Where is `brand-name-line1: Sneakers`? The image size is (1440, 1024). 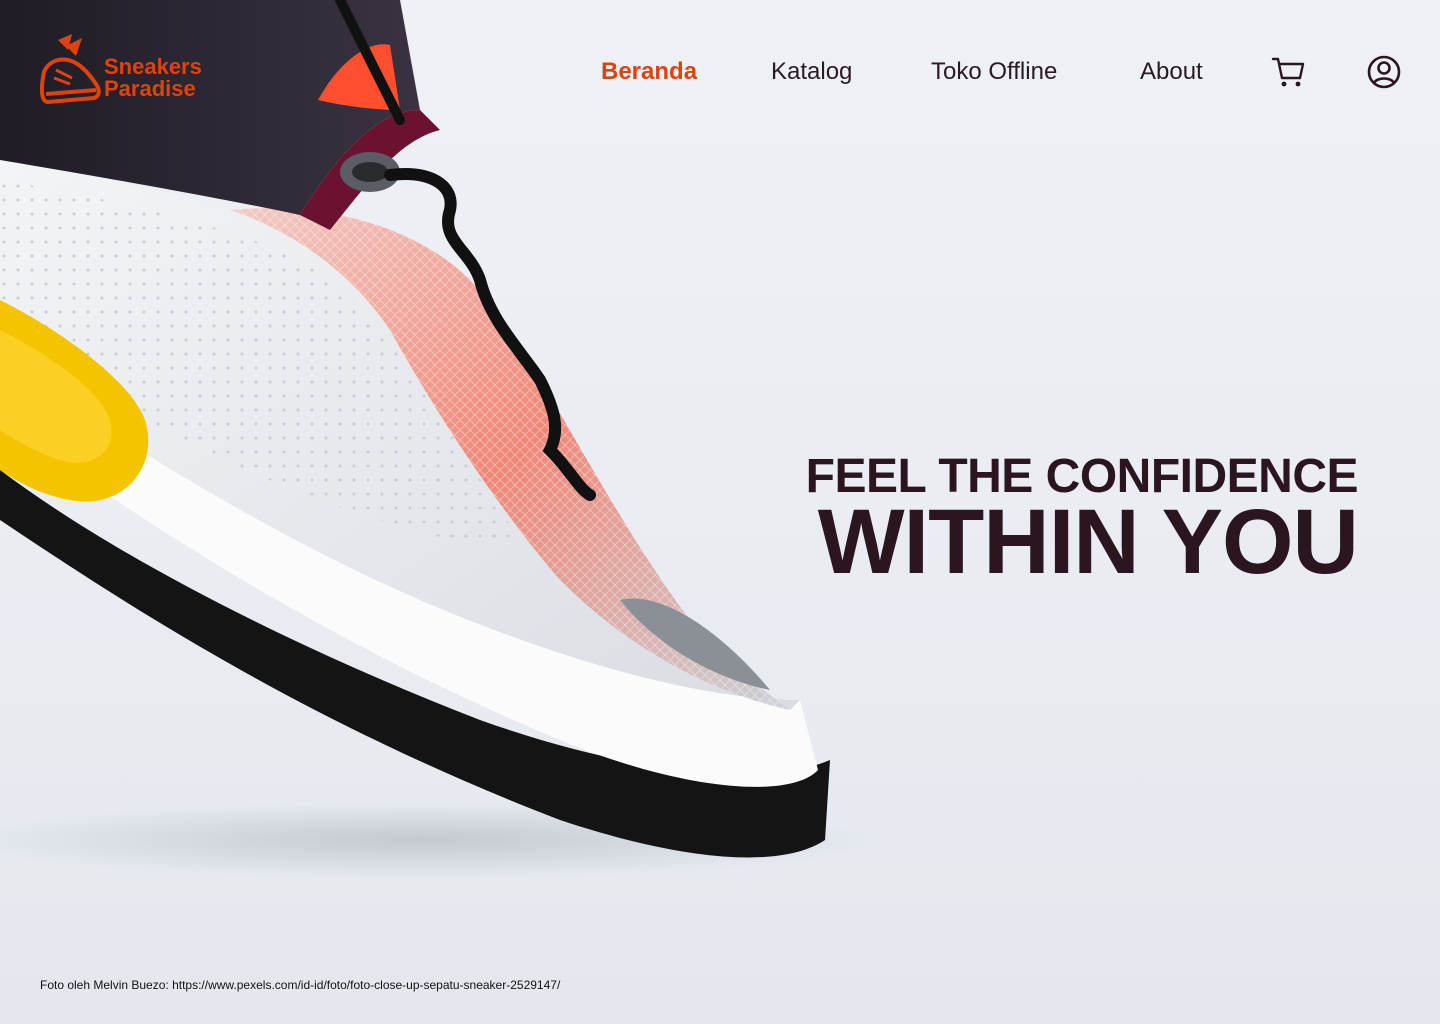 brand-name-line1: Sneakers is located at coordinates (153, 66).